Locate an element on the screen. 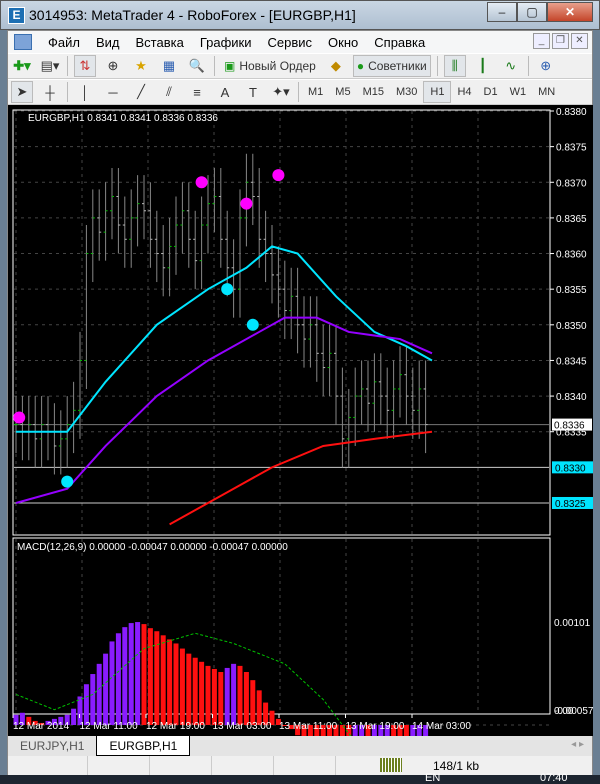  new-order-icon: ▣ is located at coordinates (230, 66).